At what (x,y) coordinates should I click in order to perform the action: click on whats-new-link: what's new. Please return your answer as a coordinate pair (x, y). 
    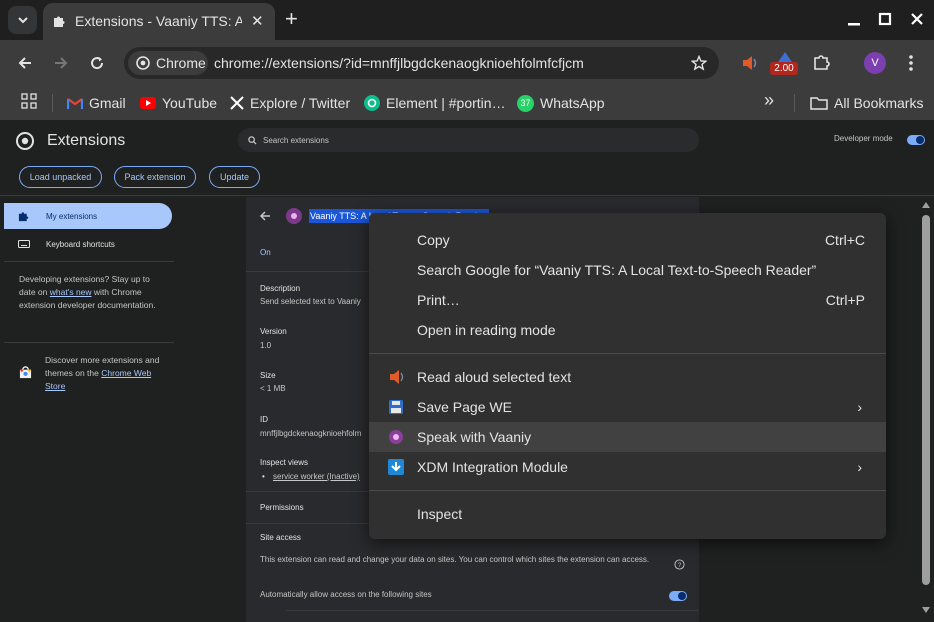
    Looking at the image, I should click on (71, 292).